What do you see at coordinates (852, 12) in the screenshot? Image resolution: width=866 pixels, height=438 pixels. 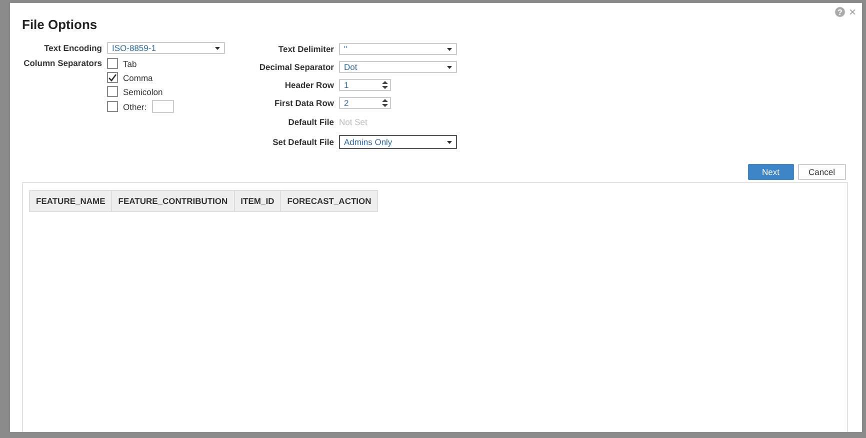 I see `close-icon: ×` at bounding box center [852, 12].